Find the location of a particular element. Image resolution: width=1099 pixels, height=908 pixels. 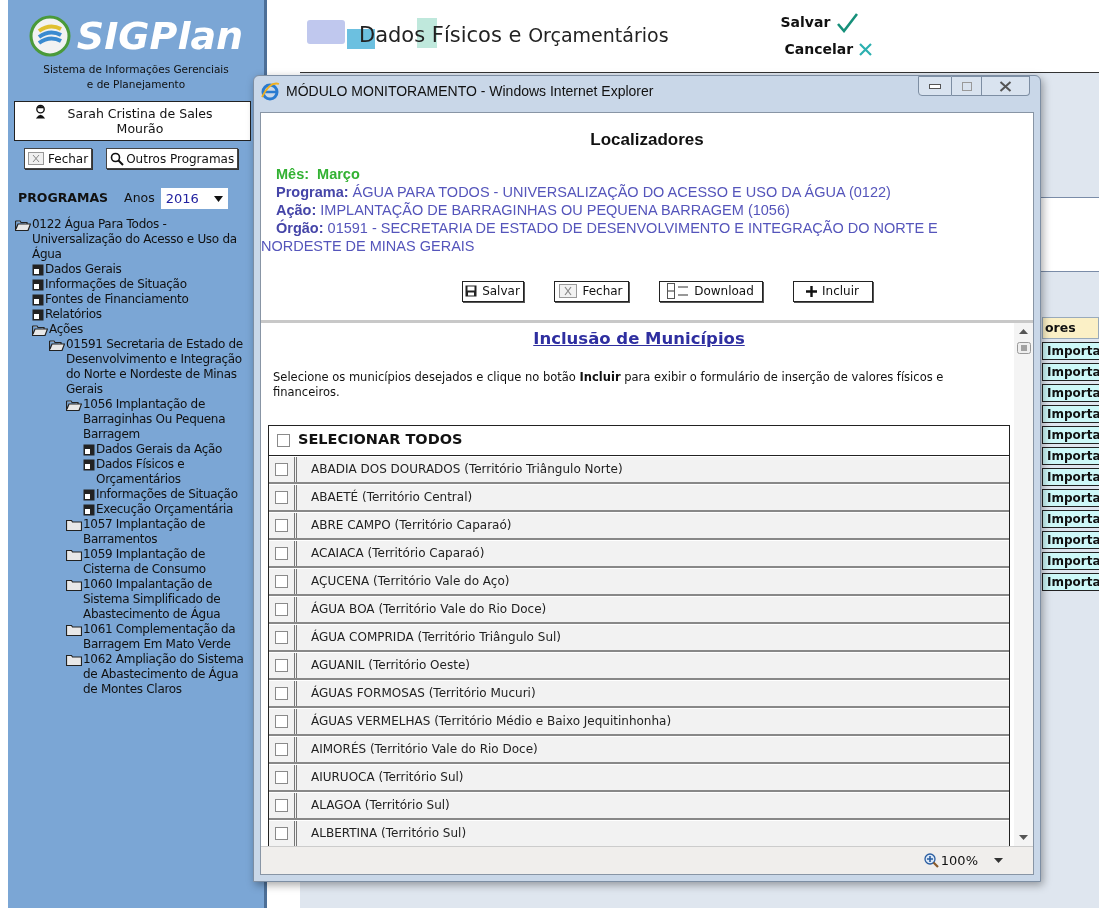

window-title: MÓDULO MONITORAMENTO - Windows Internet Explorer is located at coordinates (470, 91).